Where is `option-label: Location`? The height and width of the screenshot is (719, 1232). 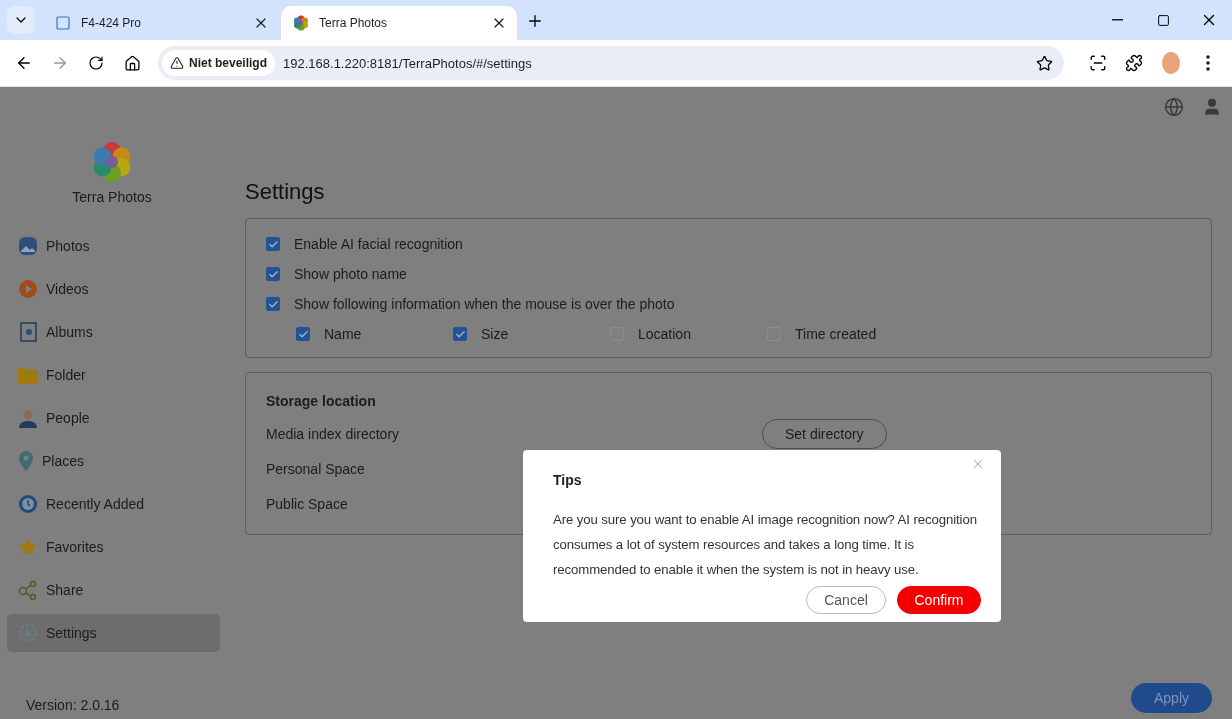 option-label: Location is located at coordinates (664, 334).